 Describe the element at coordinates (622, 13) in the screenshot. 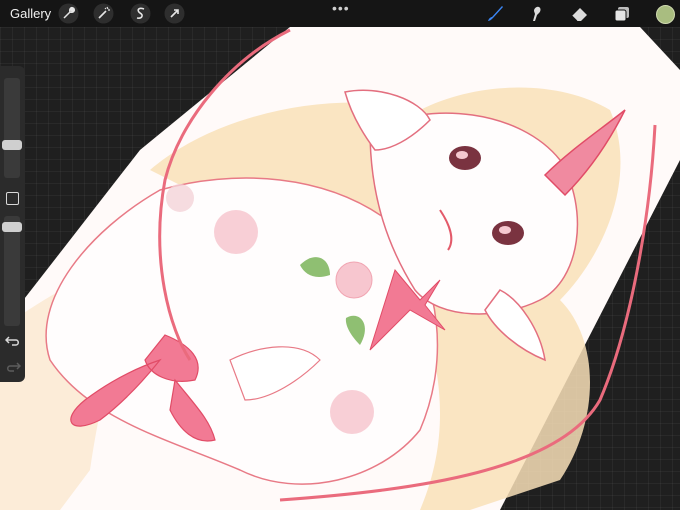

I see `layers-icon` at that location.